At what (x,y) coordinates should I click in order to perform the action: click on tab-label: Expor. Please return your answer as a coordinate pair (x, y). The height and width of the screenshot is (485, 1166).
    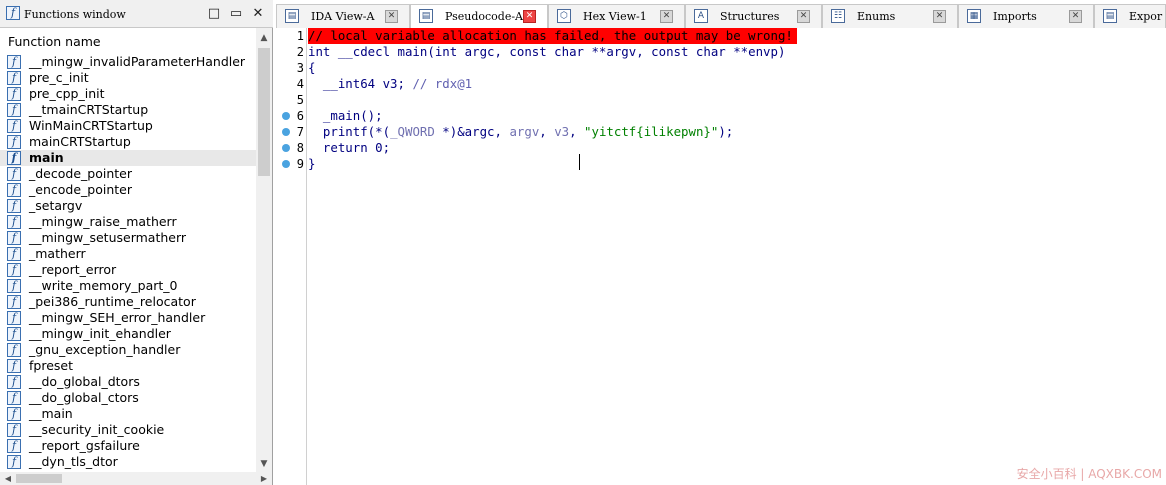
    Looking at the image, I should click on (1146, 16).